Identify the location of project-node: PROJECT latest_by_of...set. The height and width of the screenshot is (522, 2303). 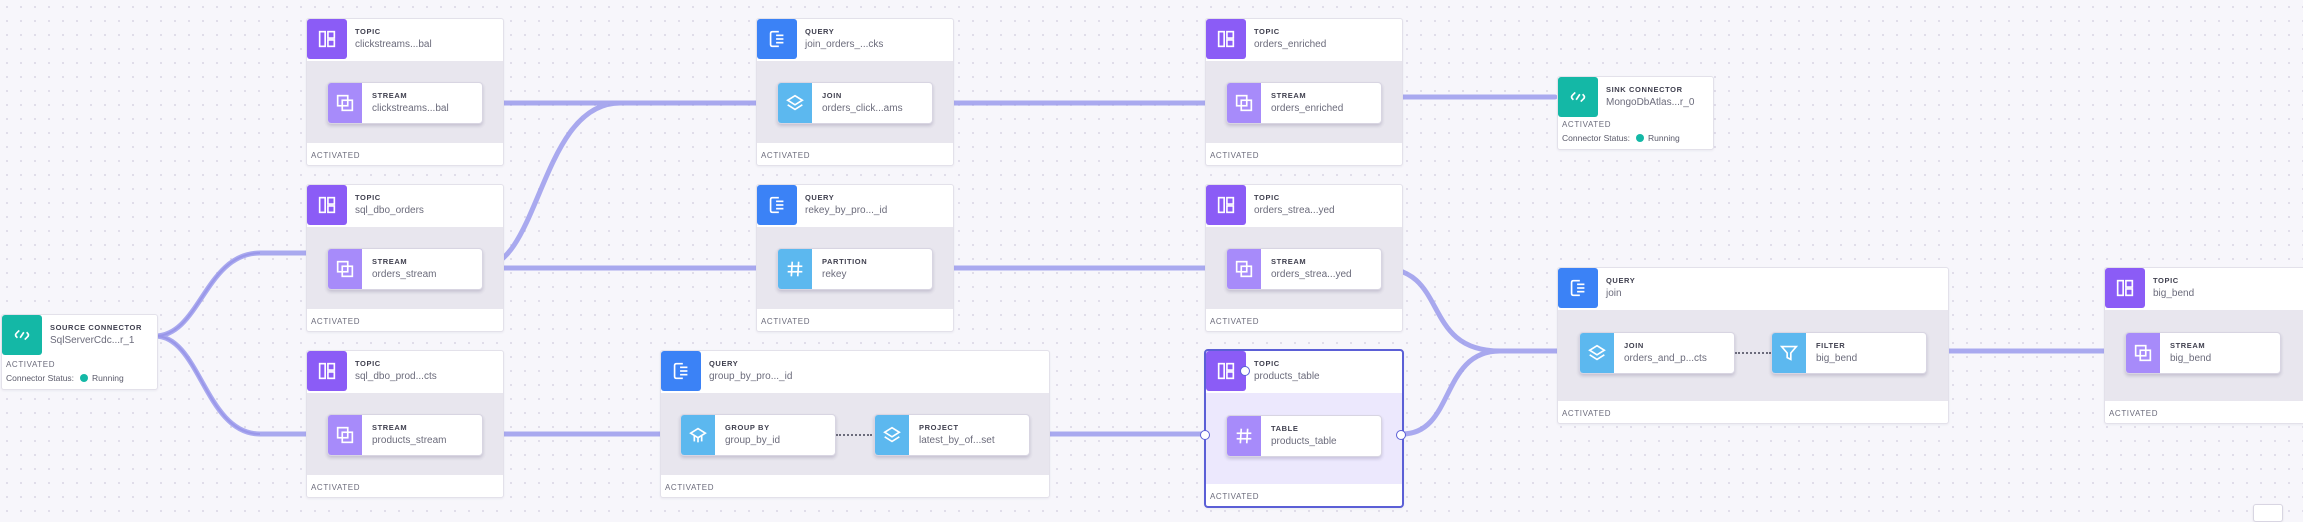
(952, 435).